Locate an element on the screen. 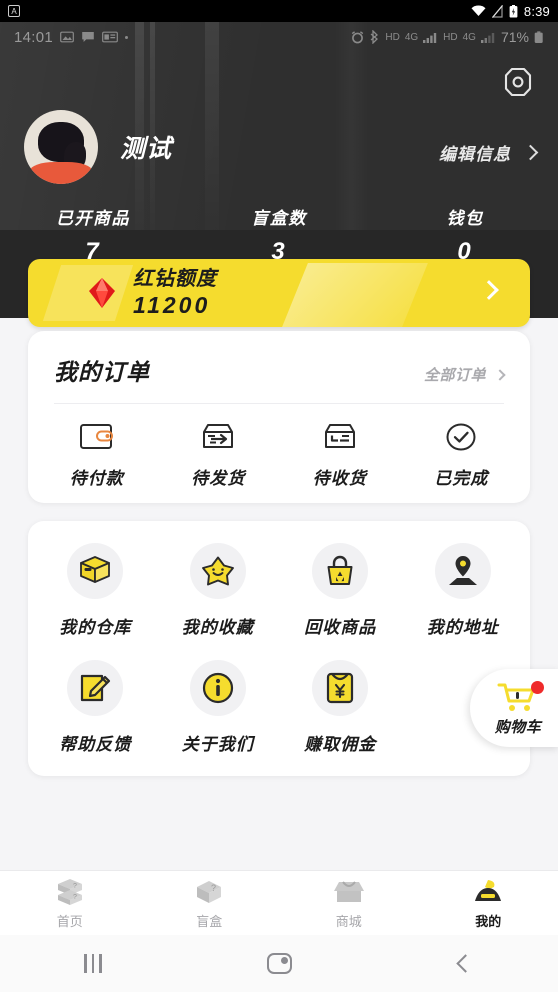 Image resolution: width=558 pixels, height=992 pixels. order-status-unshipped: 待发货 is located at coordinates (219, 454).